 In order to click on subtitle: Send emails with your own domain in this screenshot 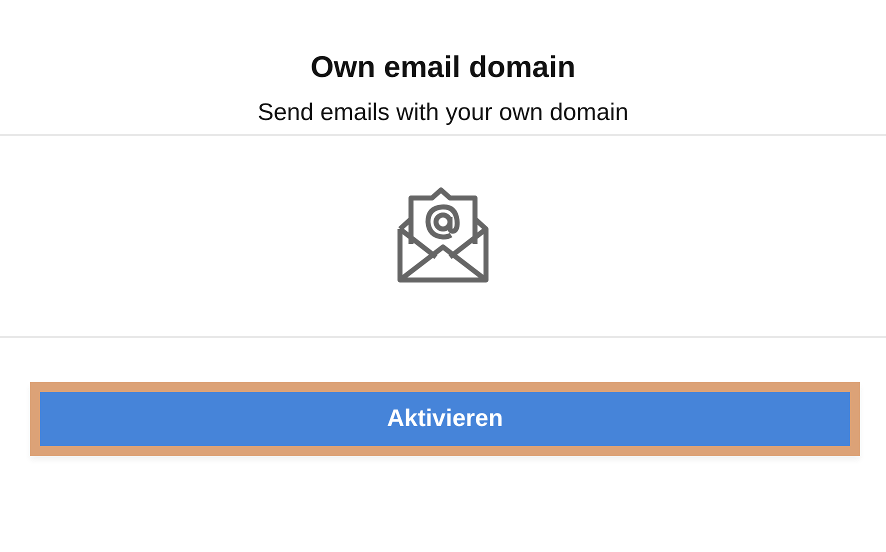, I will do `click(443, 113)`.